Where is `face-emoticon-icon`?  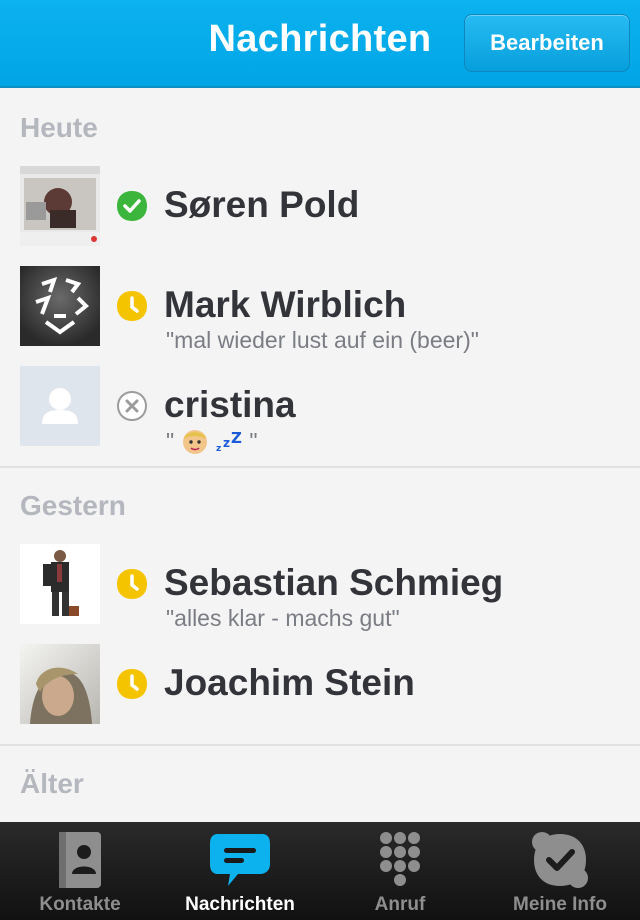
face-emoticon-icon is located at coordinates (194, 442).